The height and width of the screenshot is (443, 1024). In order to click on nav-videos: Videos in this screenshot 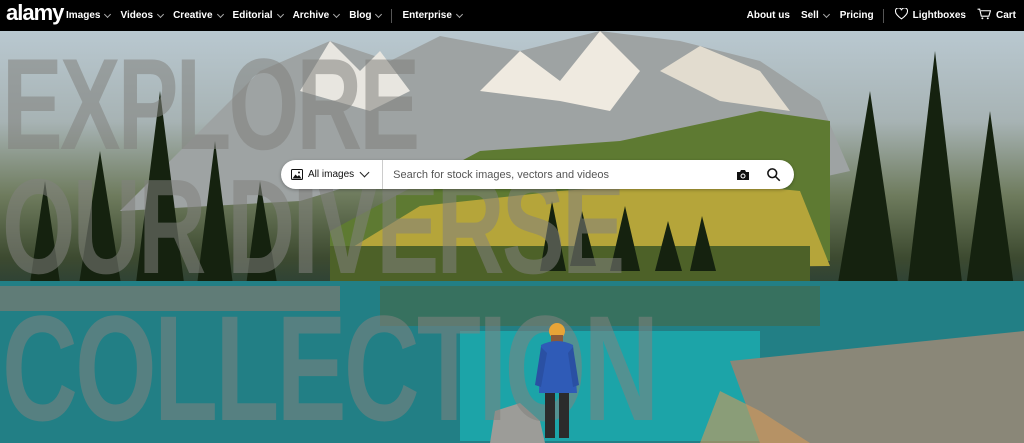, I will do `click(142, 15)`.